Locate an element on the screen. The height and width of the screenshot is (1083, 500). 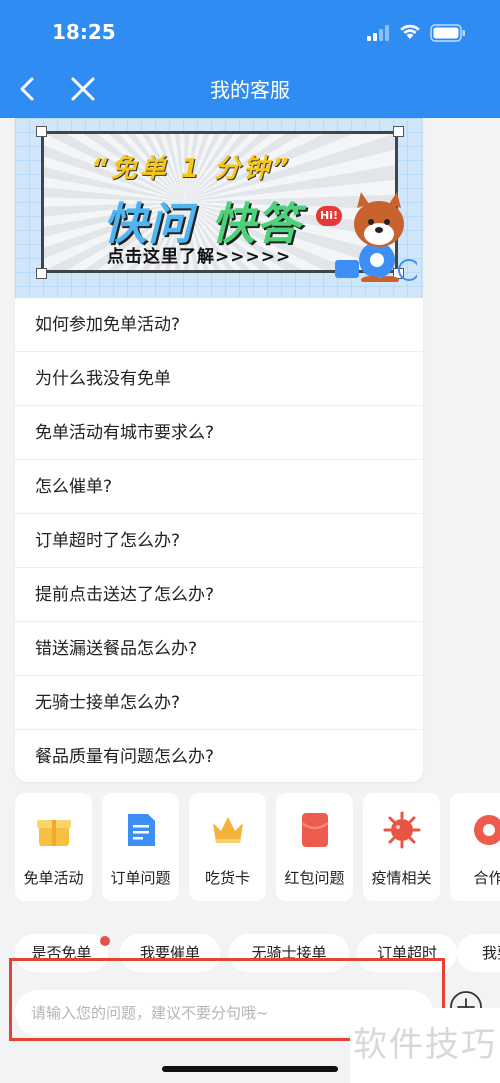
cellular-signal-icon is located at coordinates (378, 33).